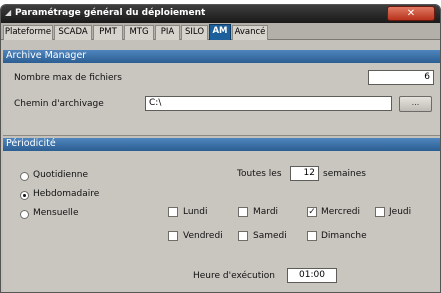  Describe the element at coordinates (220, 14) in the screenshot. I see `title-bar: ◢ Paramétrage général du déploiement ✕` at that location.